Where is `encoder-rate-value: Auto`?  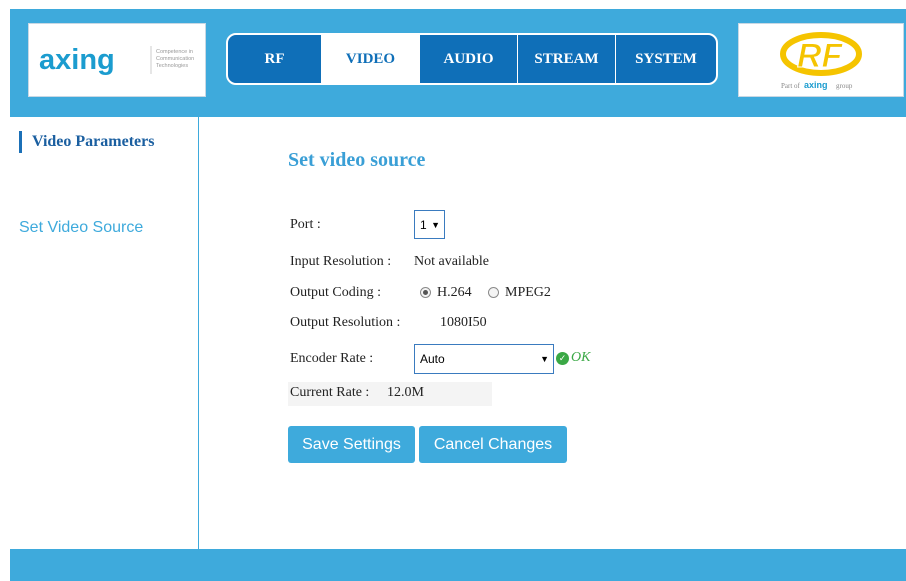 encoder-rate-value: Auto is located at coordinates (432, 359).